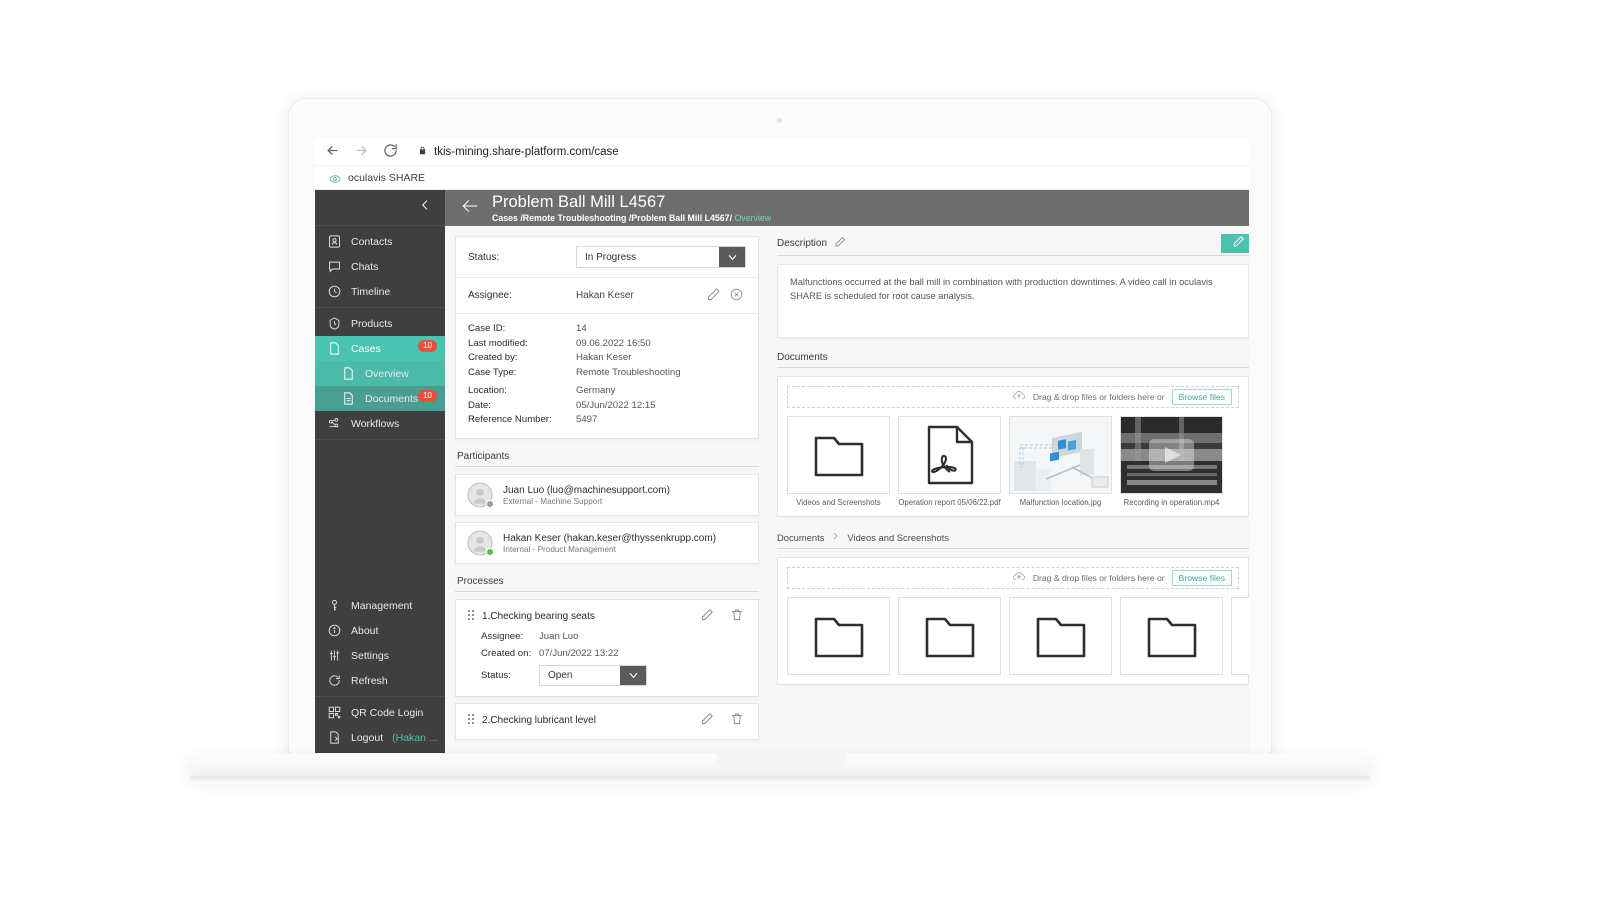  What do you see at coordinates (390, 152) in the screenshot?
I see `reload-icon` at bounding box center [390, 152].